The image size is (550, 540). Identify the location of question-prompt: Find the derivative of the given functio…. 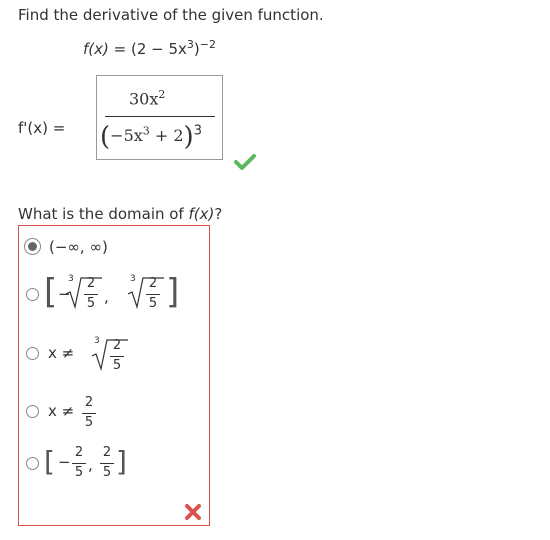
(171, 15).